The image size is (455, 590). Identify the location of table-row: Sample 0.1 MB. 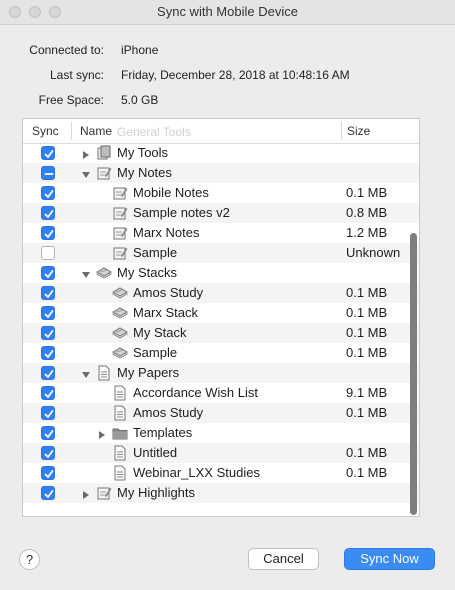
(221, 353).